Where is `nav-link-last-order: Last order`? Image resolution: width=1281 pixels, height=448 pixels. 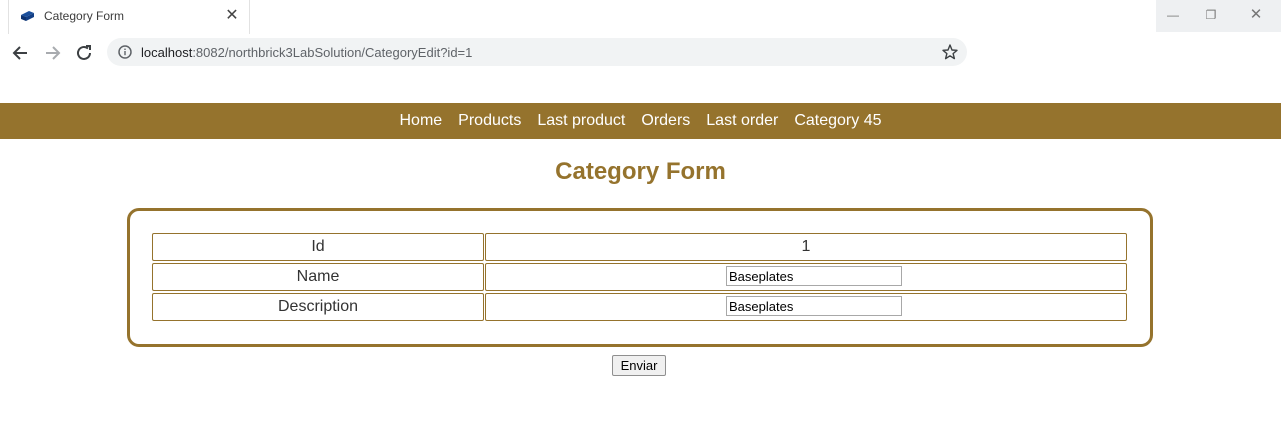 nav-link-last-order: Last order is located at coordinates (742, 120).